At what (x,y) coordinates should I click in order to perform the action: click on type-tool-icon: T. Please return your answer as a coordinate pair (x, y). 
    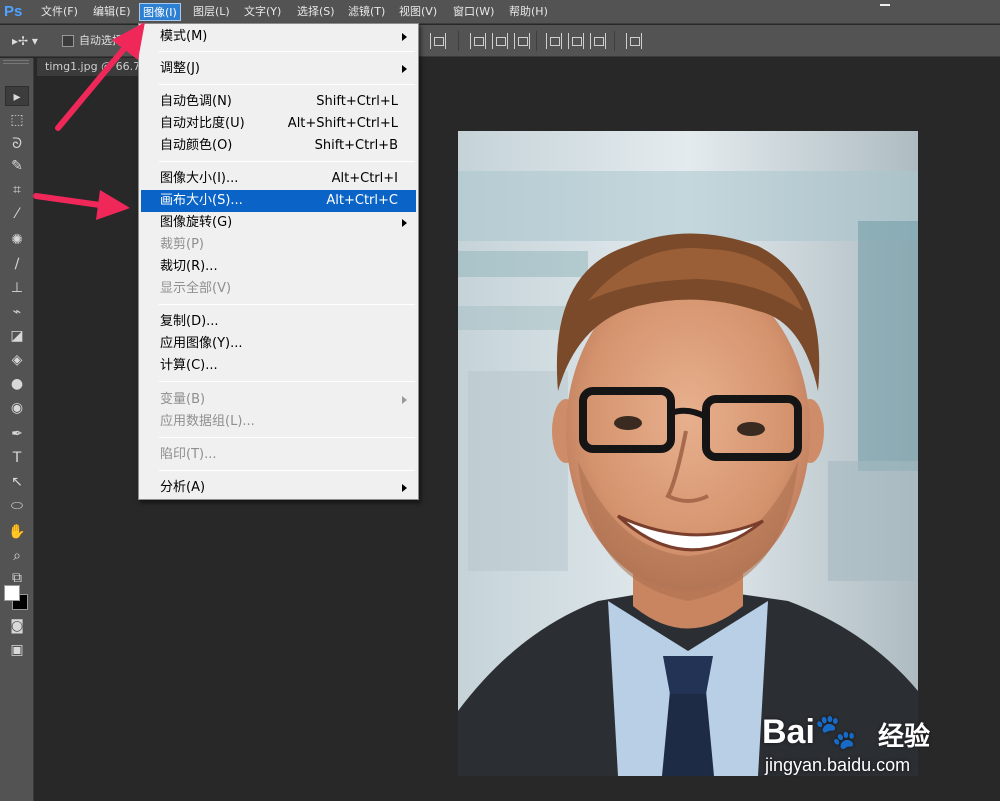
    Looking at the image, I should click on (17, 458).